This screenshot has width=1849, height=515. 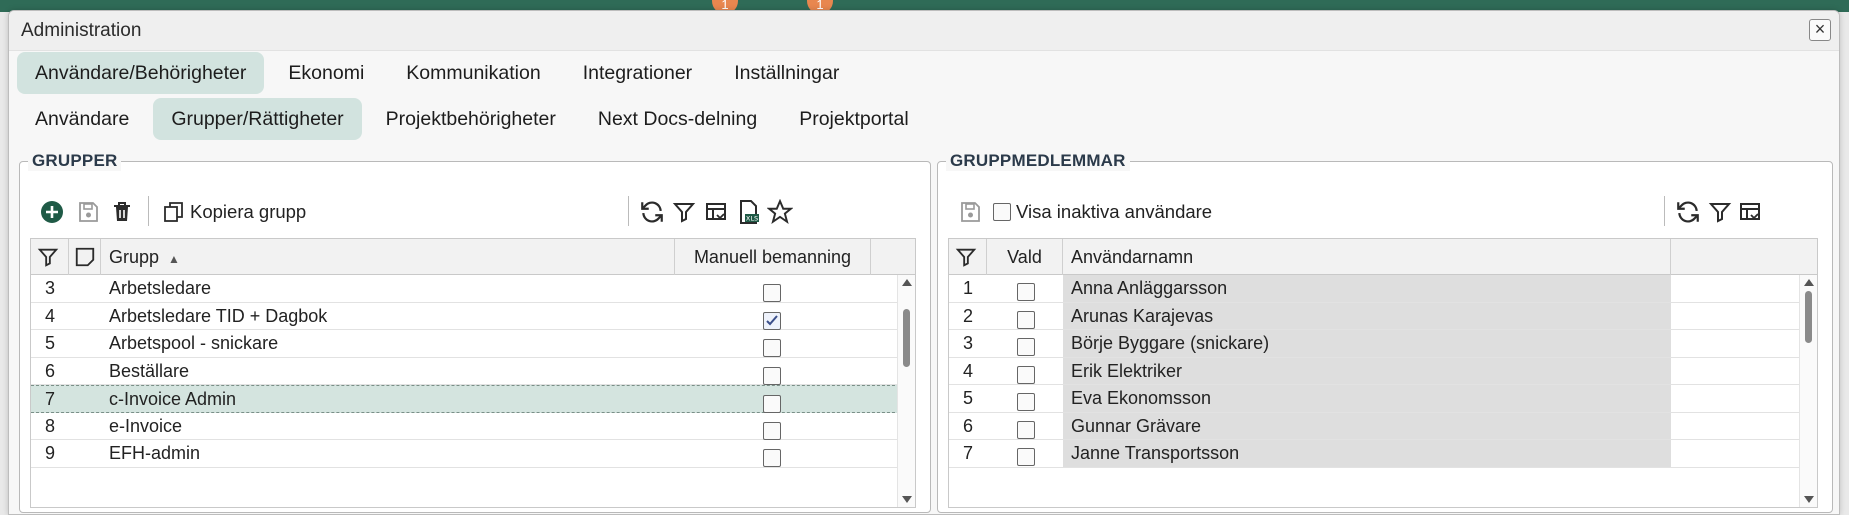 What do you see at coordinates (81, 30) in the screenshot?
I see `dialog-title: Administration` at bounding box center [81, 30].